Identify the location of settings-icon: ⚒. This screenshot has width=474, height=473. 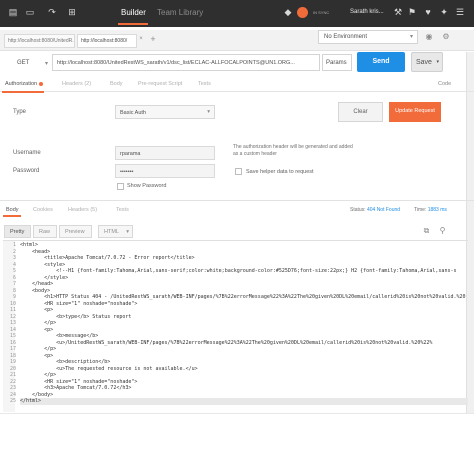
(398, 13).